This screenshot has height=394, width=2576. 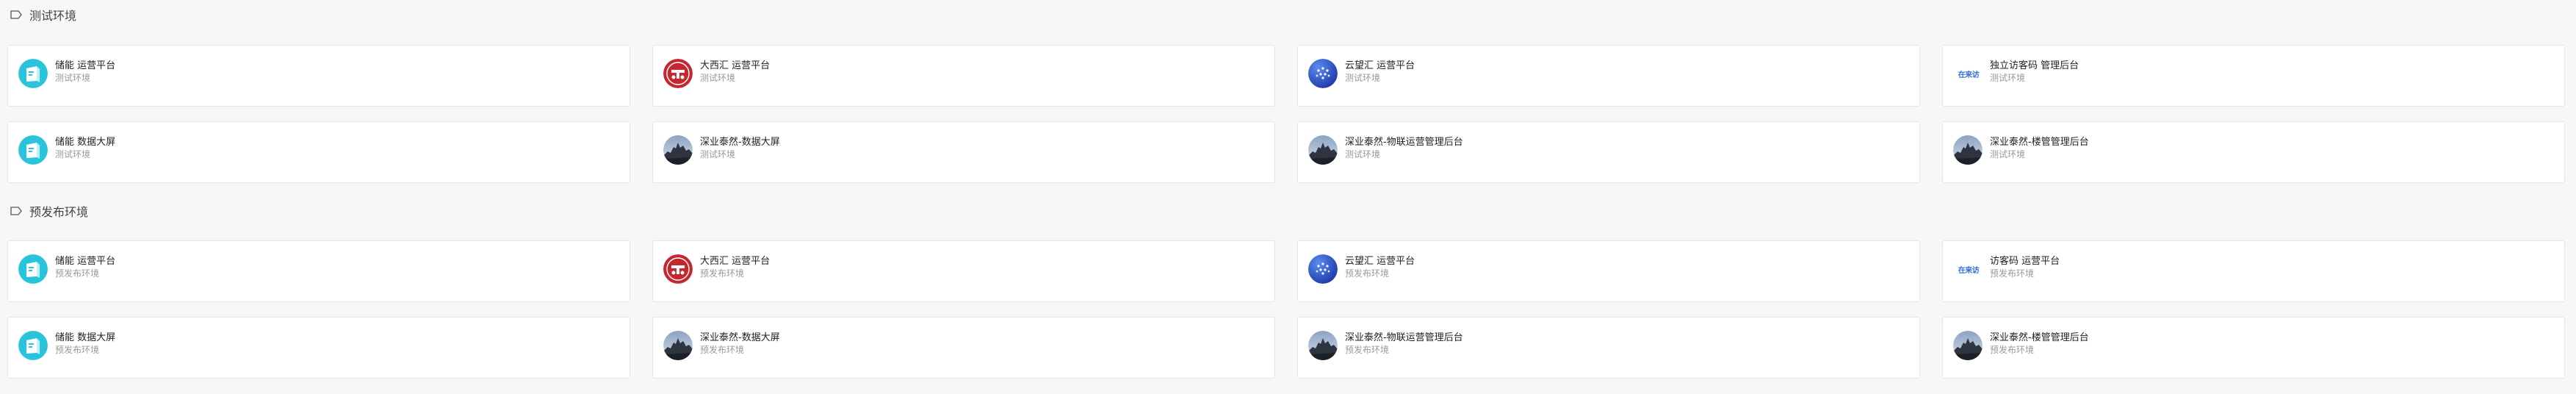 I want to click on app-card: 在来访 独立访客码 管理后台 测试环境, so click(x=2253, y=76).